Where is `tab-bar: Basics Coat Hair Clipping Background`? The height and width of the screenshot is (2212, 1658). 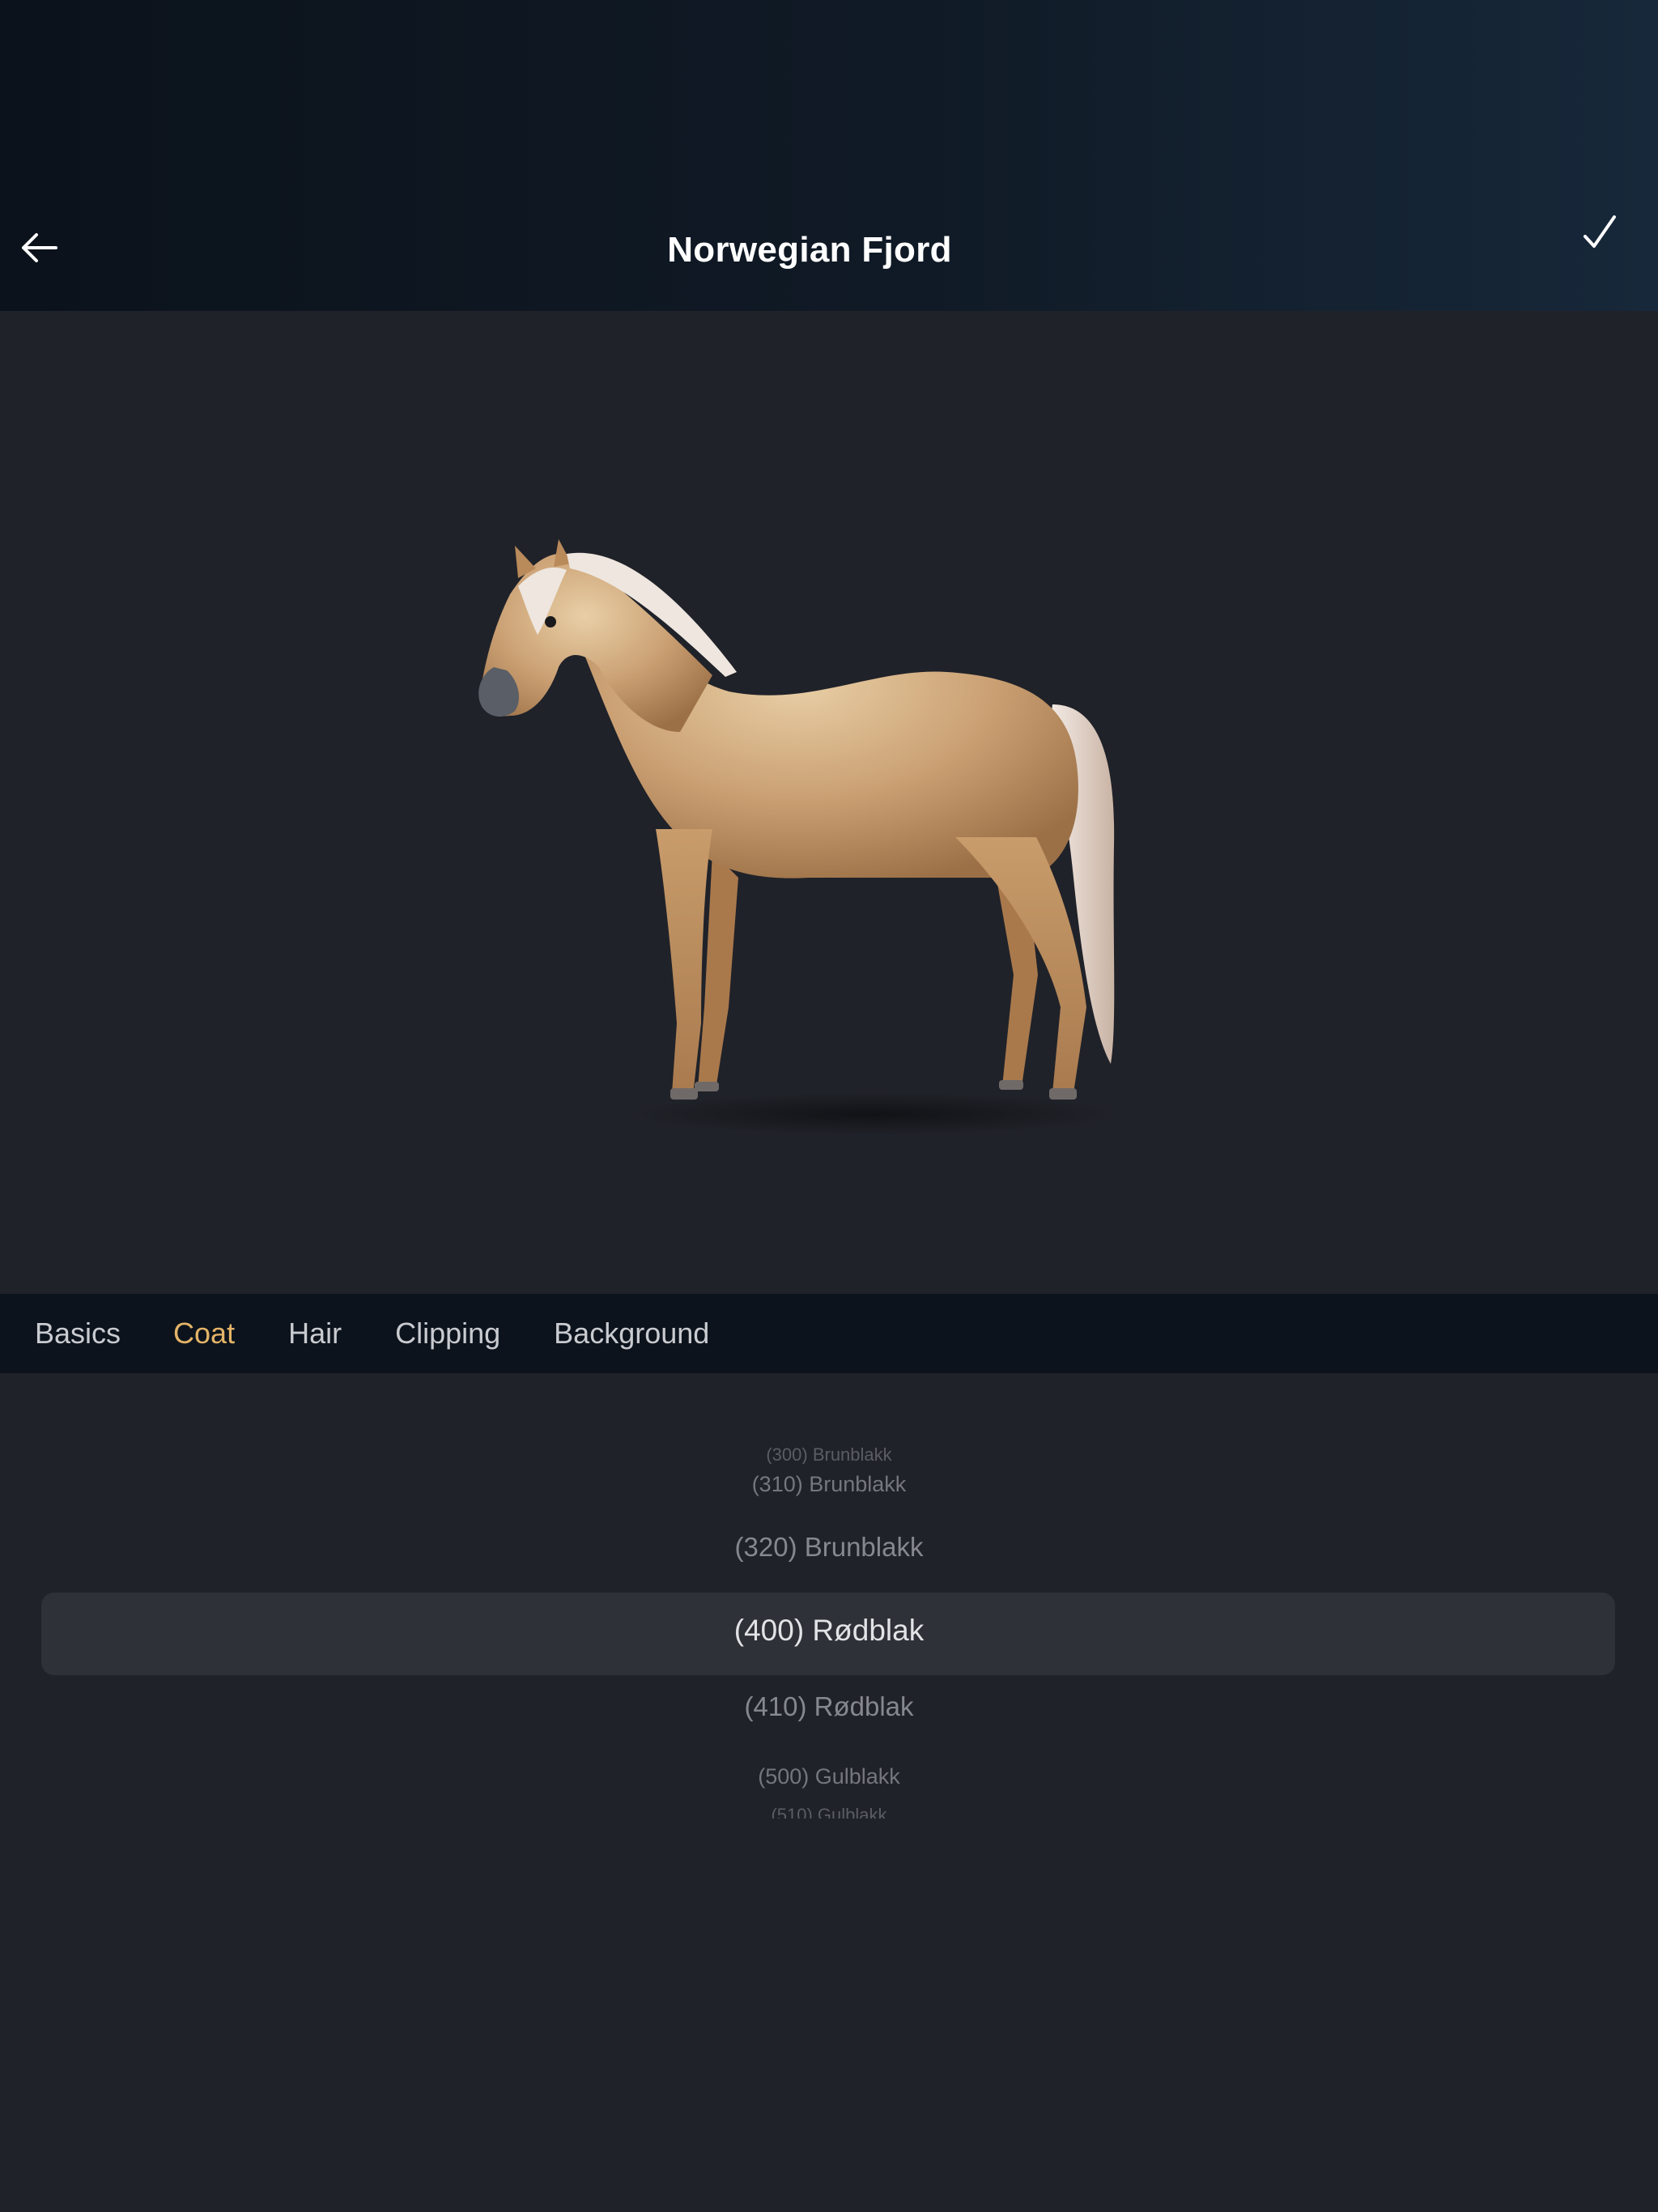 tab-bar: Basics Coat Hair Clipping Background is located at coordinates (829, 1333).